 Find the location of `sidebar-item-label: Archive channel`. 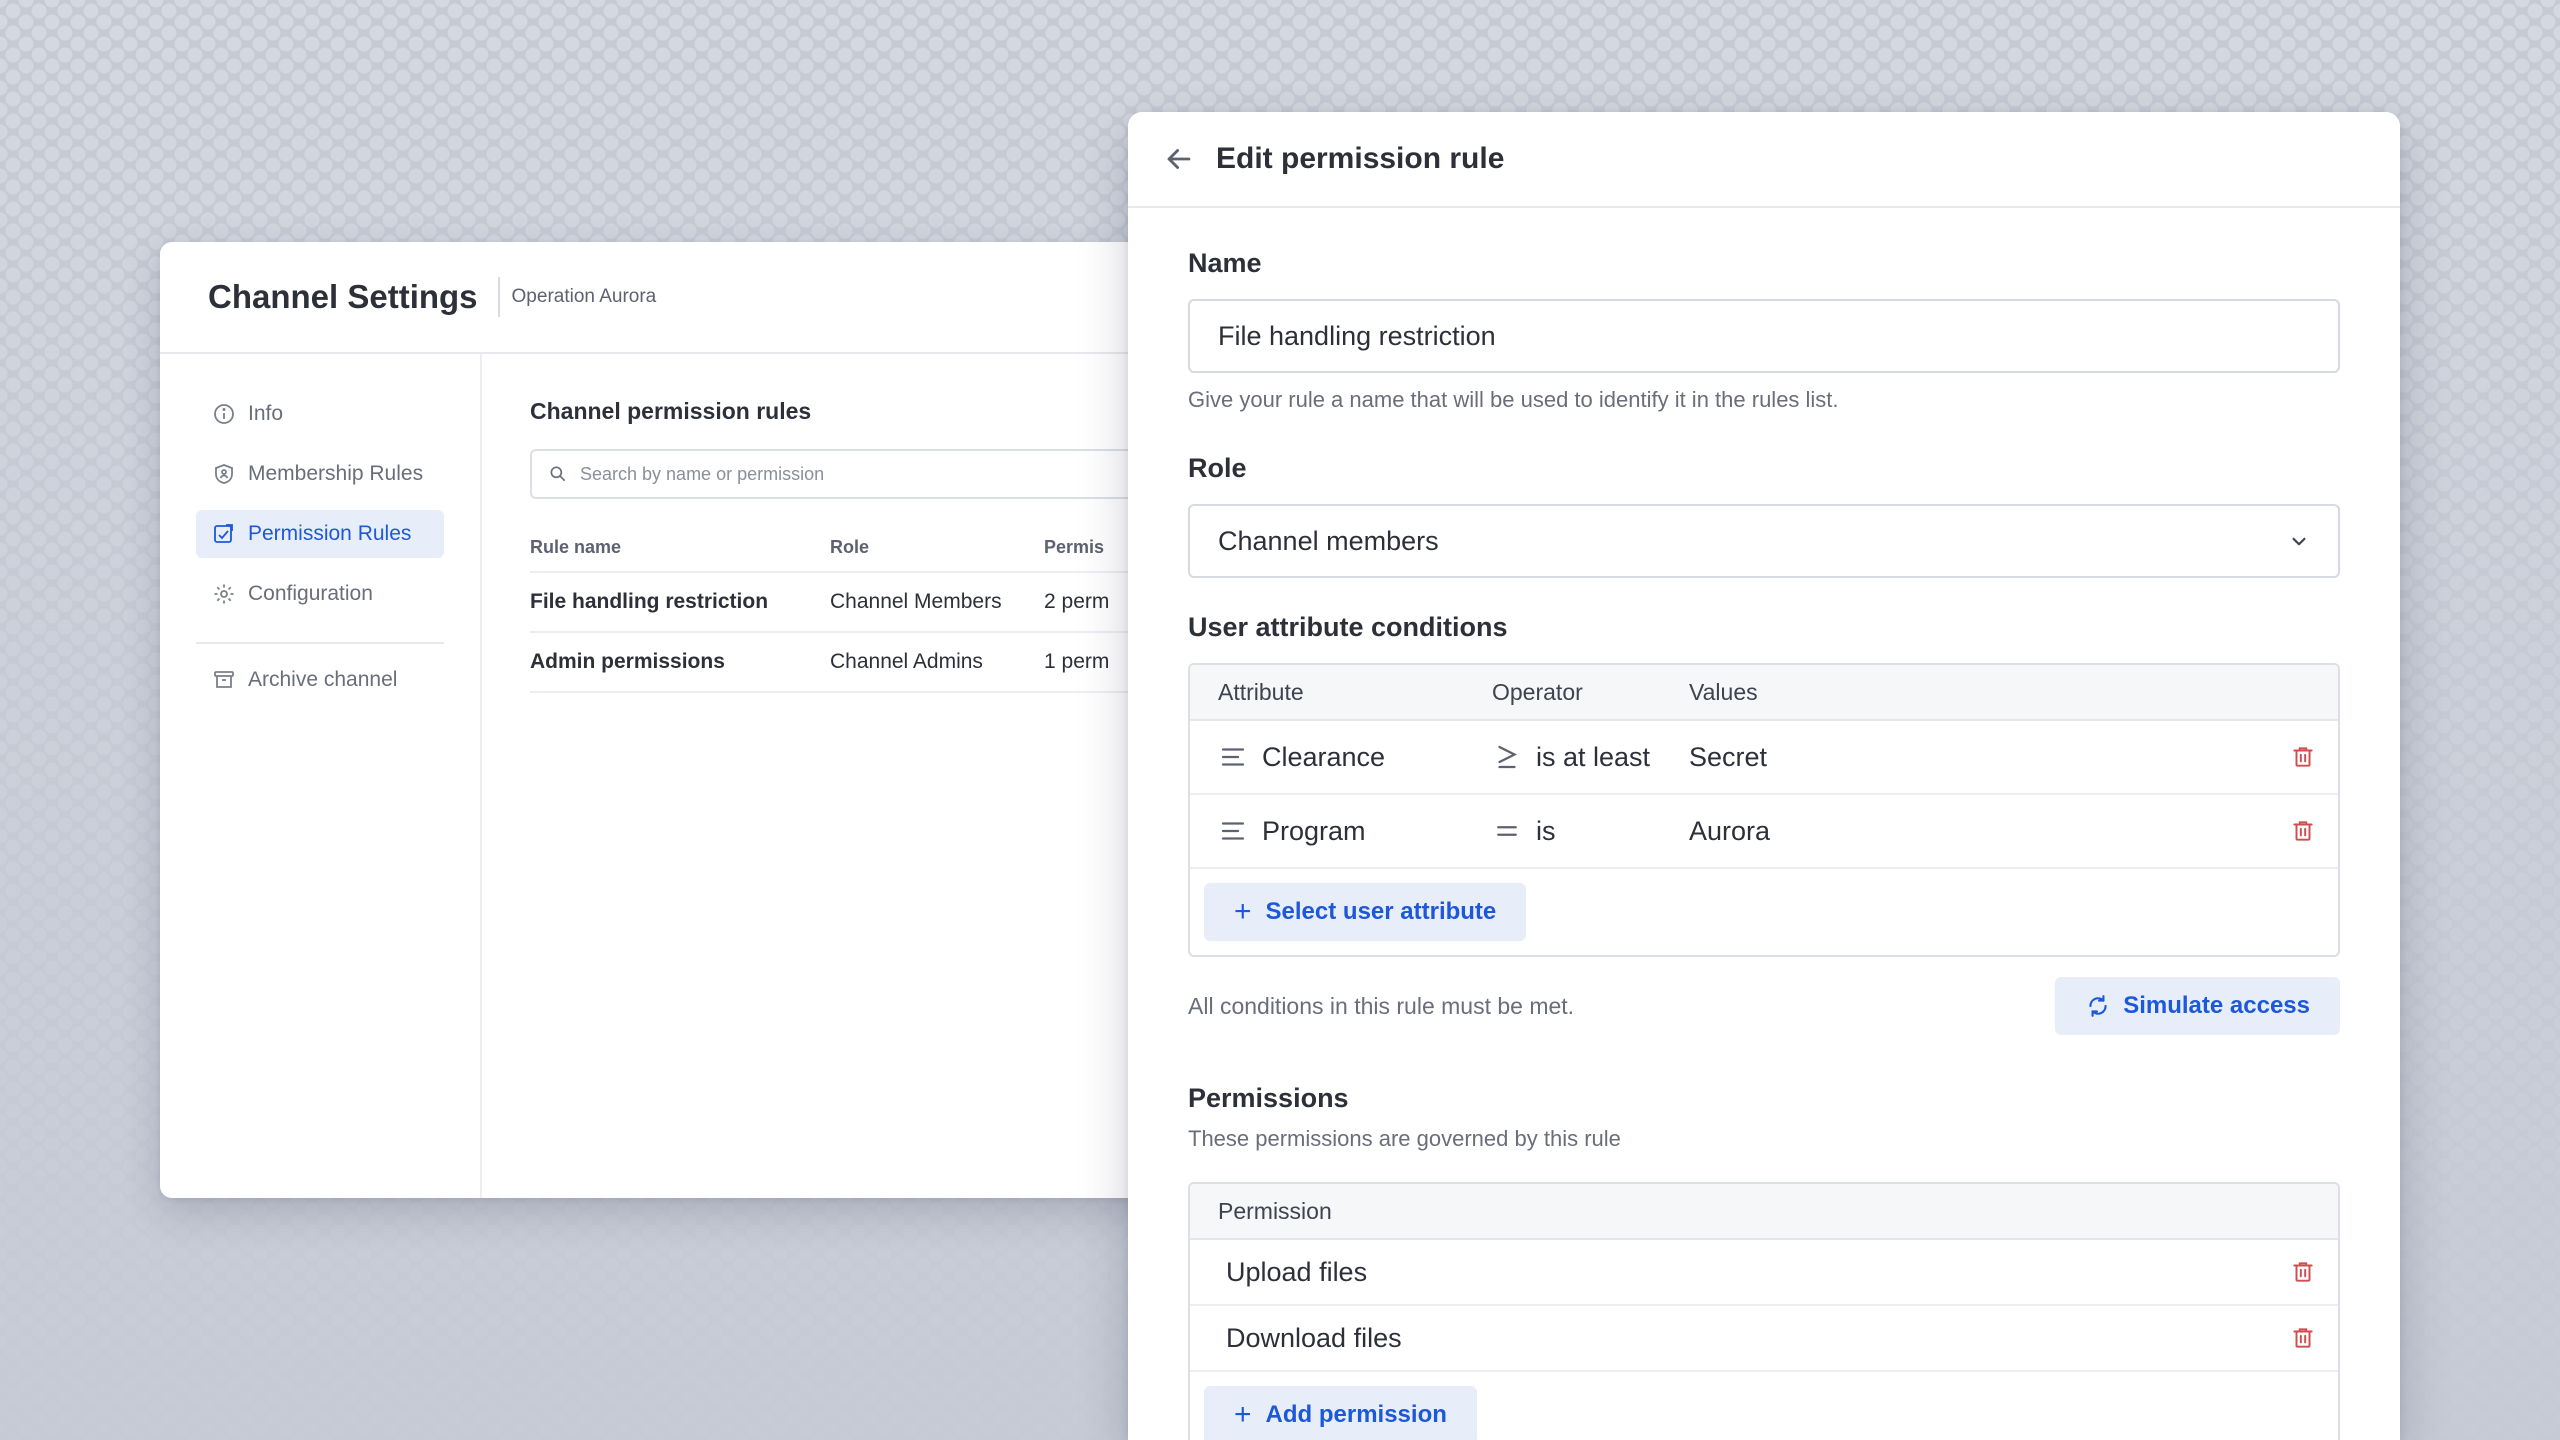

sidebar-item-label: Archive channel is located at coordinates (323, 679).